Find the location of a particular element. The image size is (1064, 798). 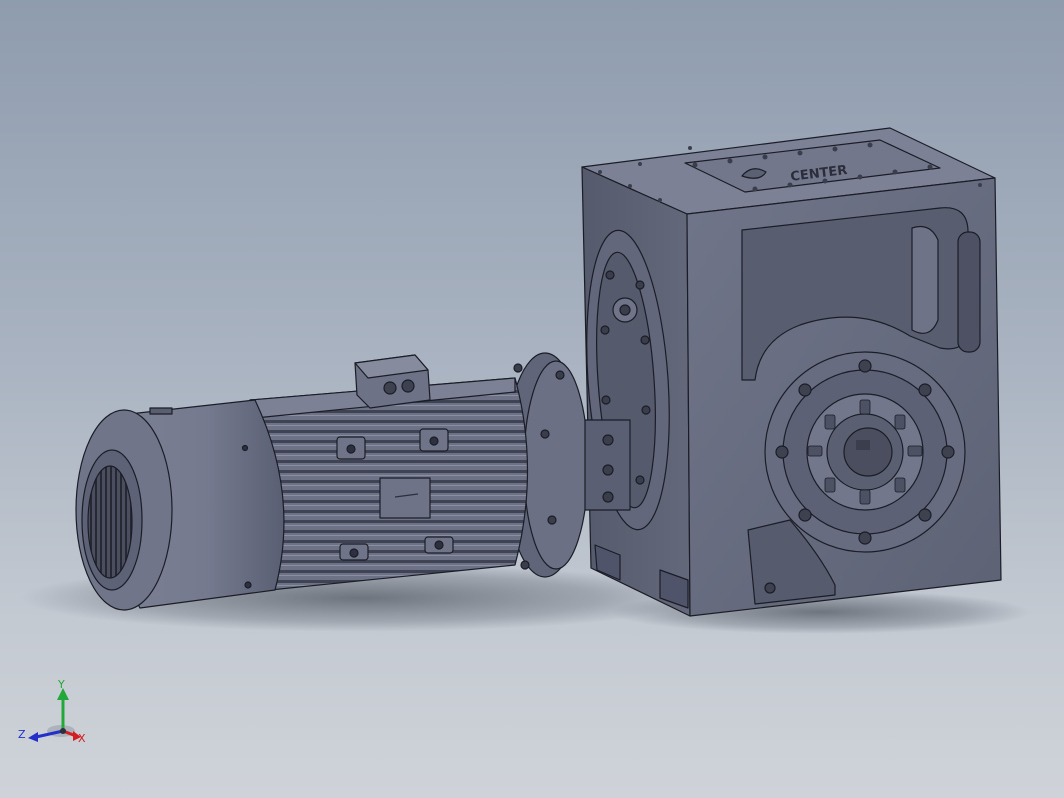

output-bore is located at coordinates (868, 452).